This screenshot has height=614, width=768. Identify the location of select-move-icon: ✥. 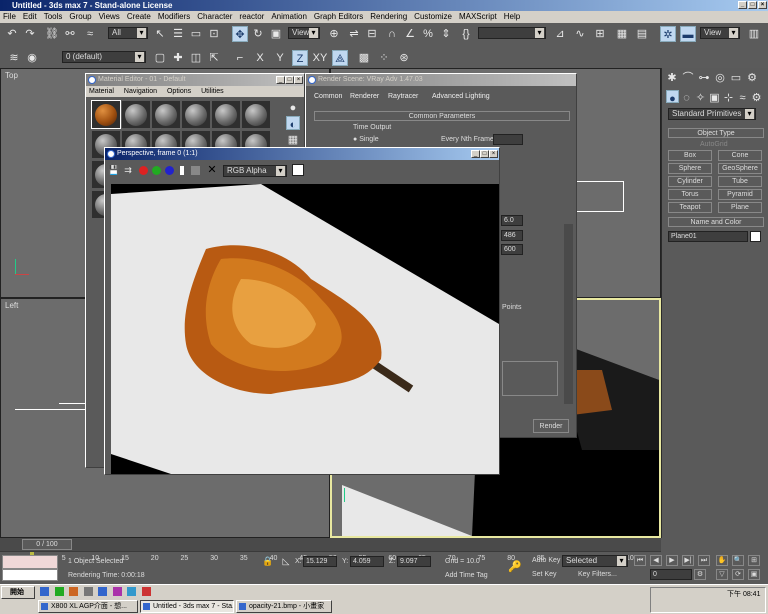
(240, 34).